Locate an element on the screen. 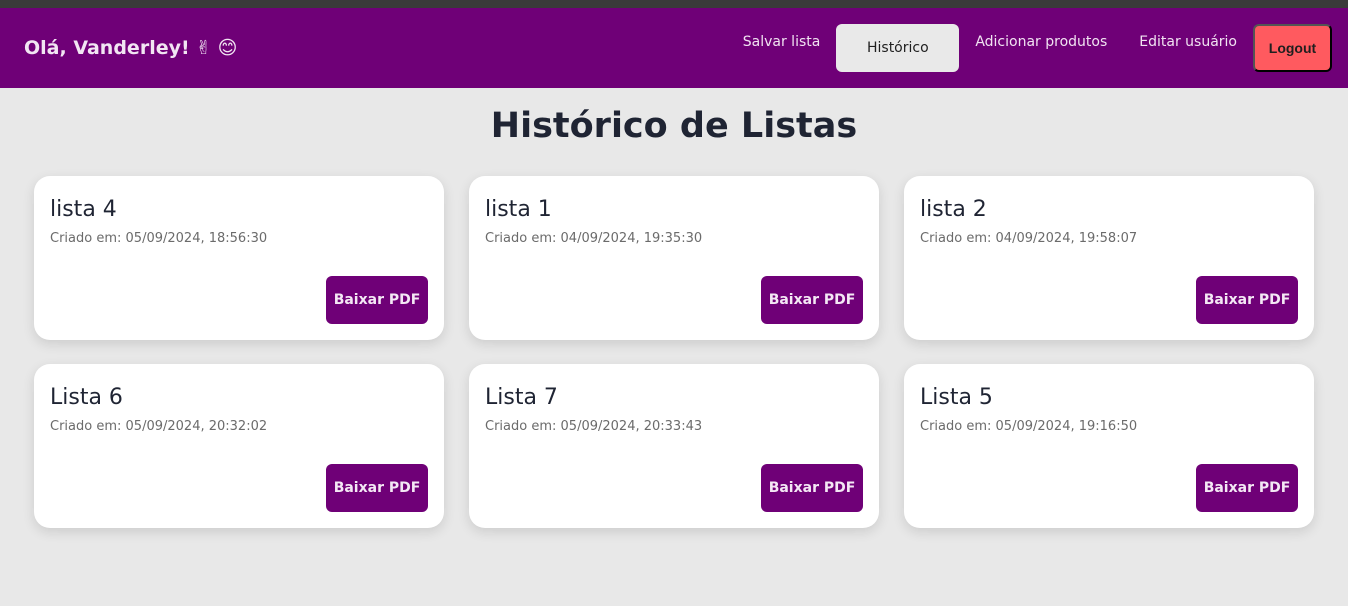 The height and width of the screenshot is (606, 1348). created-date: 05/09/2024, 18:56:30 is located at coordinates (196, 238).